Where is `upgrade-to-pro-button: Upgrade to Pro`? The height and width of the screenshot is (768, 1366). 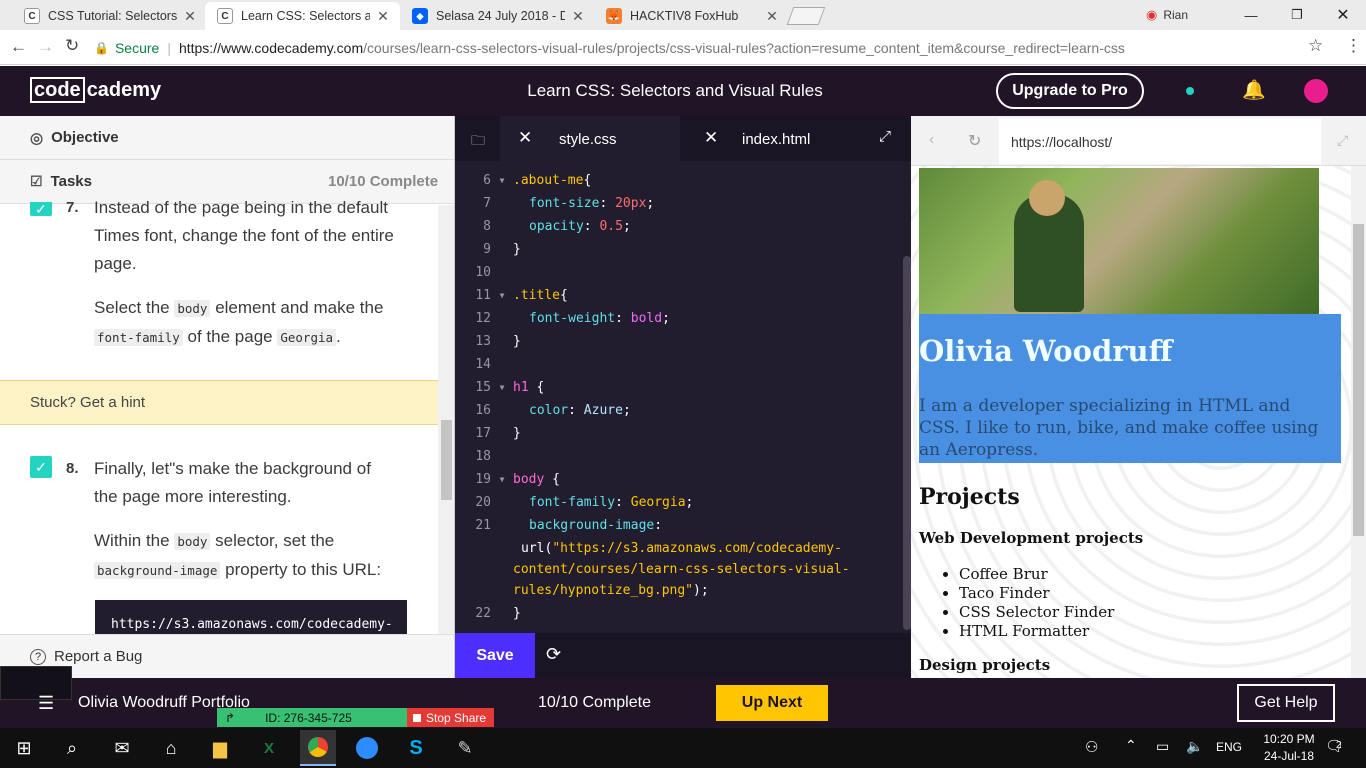
upgrade-to-pro-button: Upgrade to Pro is located at coordinates (1070, 91).